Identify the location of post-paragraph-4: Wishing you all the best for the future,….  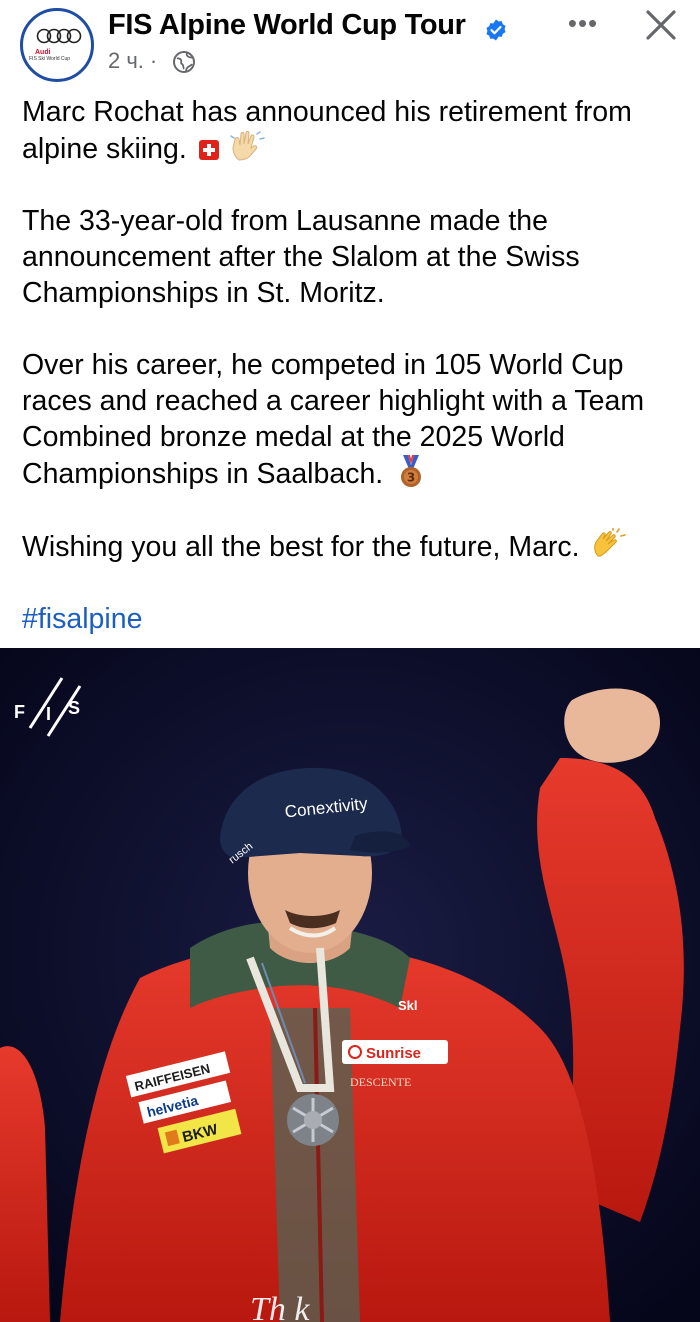
(354, 546).